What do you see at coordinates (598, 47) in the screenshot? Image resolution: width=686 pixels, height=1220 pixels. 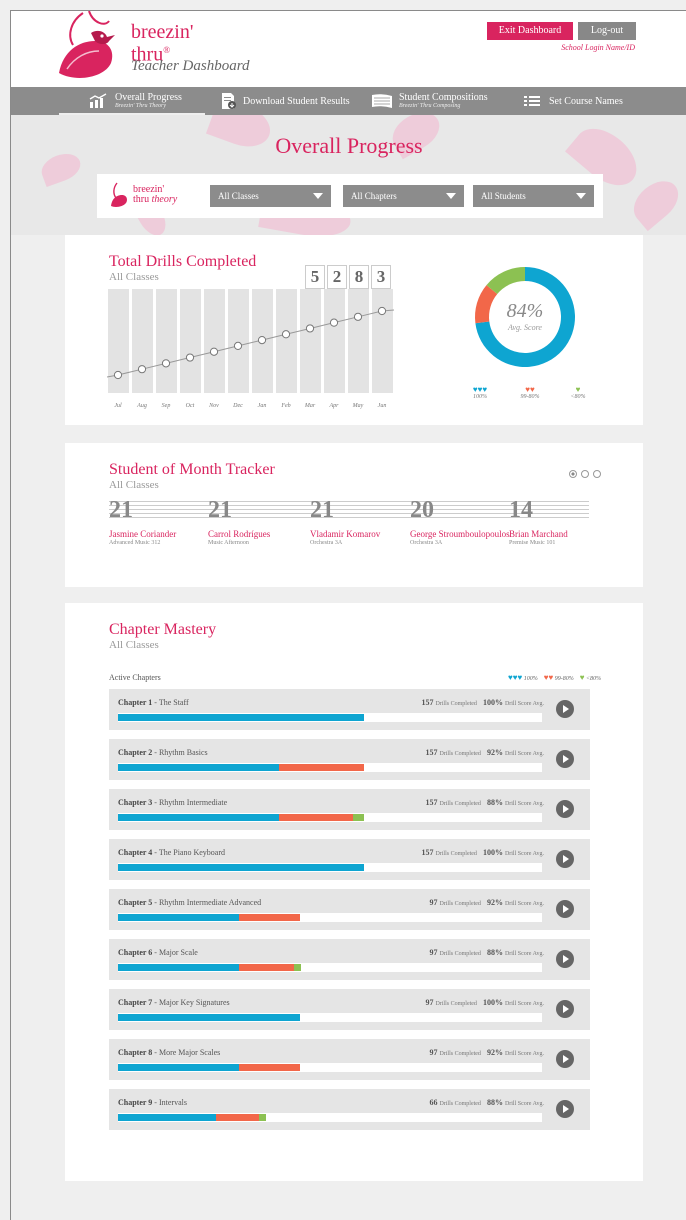 I see `school-login-id: School Login Name/ID` at bounding box center [598, 47].